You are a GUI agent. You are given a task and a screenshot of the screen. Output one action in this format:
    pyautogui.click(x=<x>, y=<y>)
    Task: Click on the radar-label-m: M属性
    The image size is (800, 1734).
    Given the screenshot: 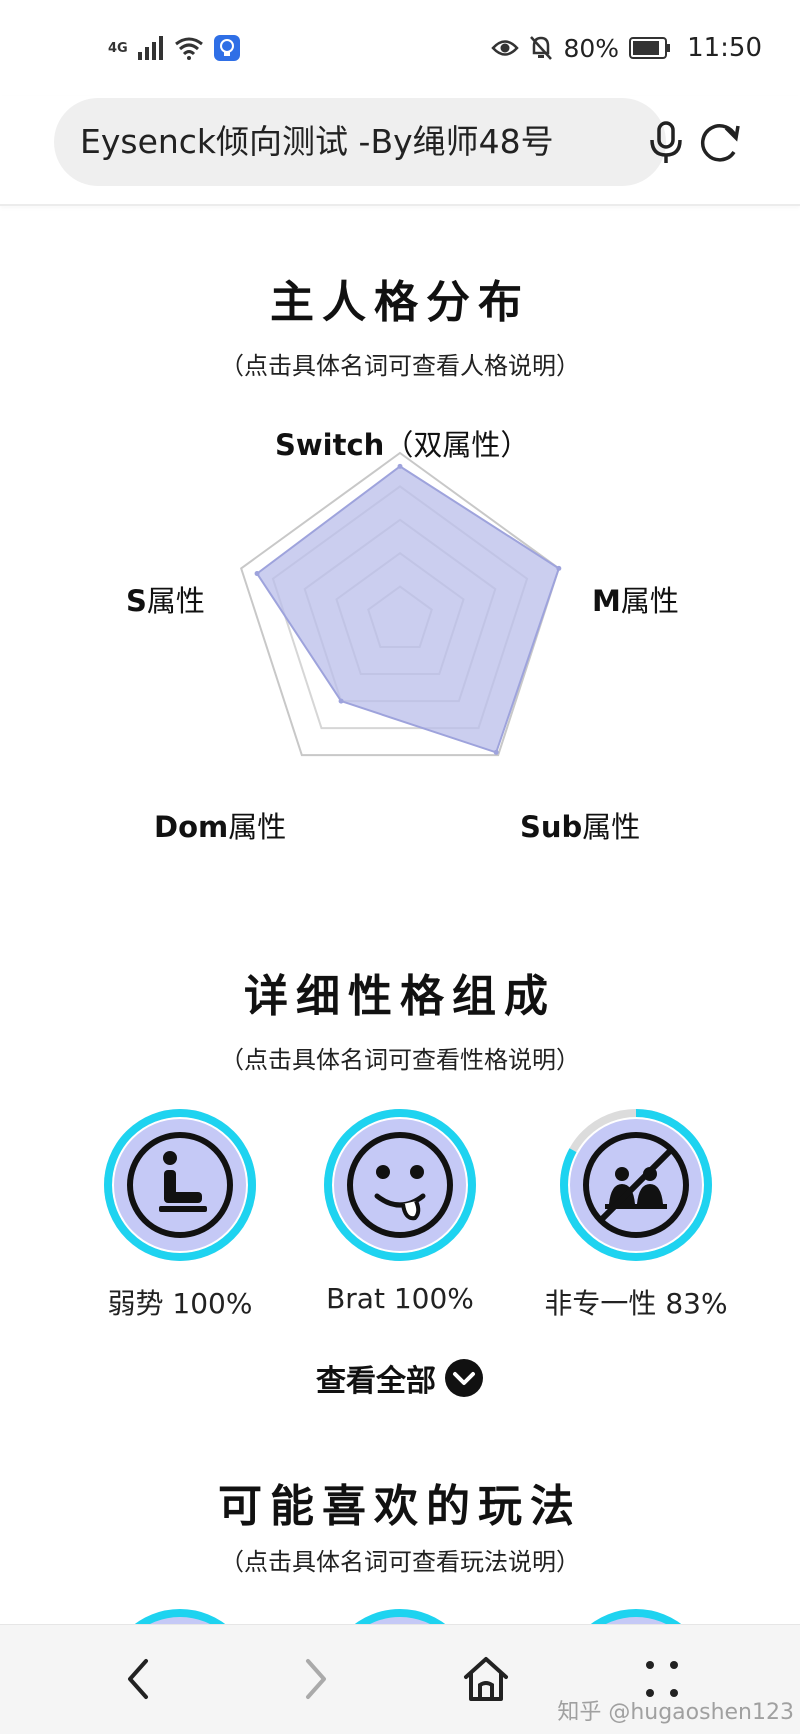 What is the action you would take?
    pyautogui.click(x=635, y=599)
    